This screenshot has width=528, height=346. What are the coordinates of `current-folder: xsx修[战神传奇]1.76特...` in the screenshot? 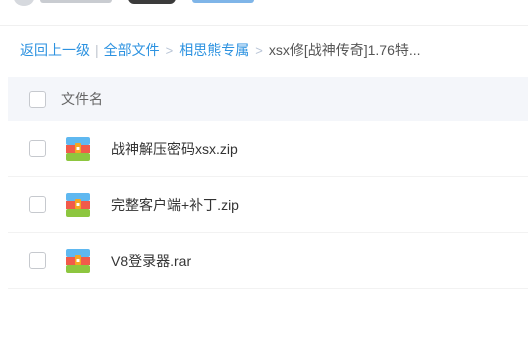 It's located at (344, 50).